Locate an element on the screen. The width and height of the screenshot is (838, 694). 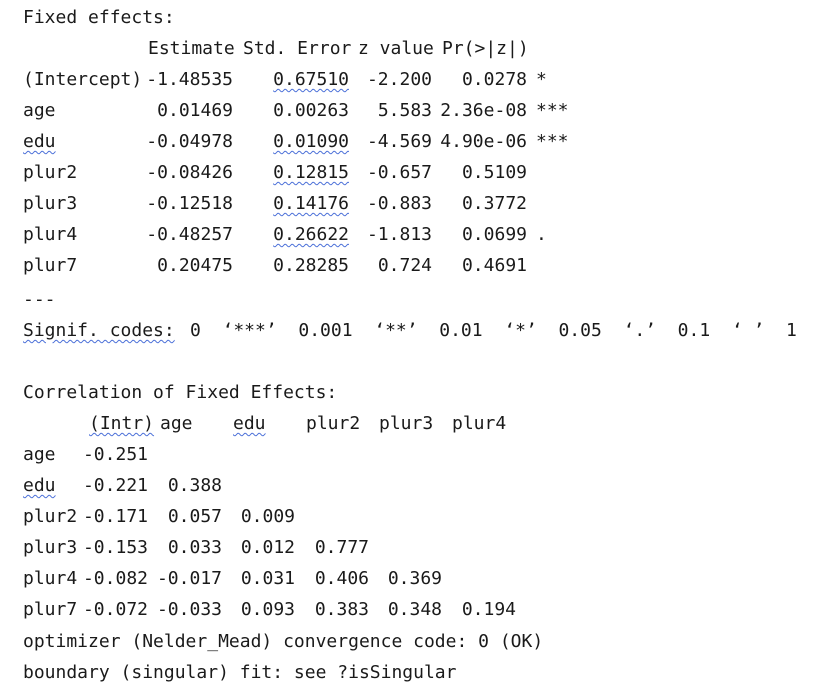
estimate-cell: -0.48257 is located at coordinates (189, 234).